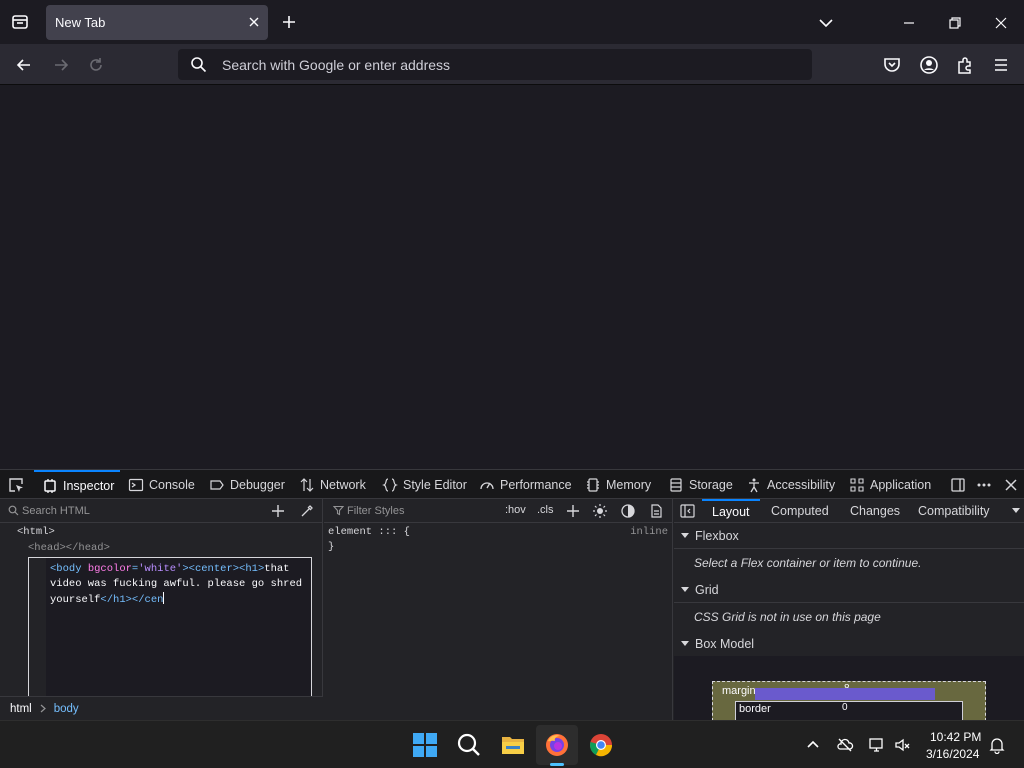  Describe the element at coordinates (903, 745) in the screenshot. I see `volume-muted-icon` at that location.